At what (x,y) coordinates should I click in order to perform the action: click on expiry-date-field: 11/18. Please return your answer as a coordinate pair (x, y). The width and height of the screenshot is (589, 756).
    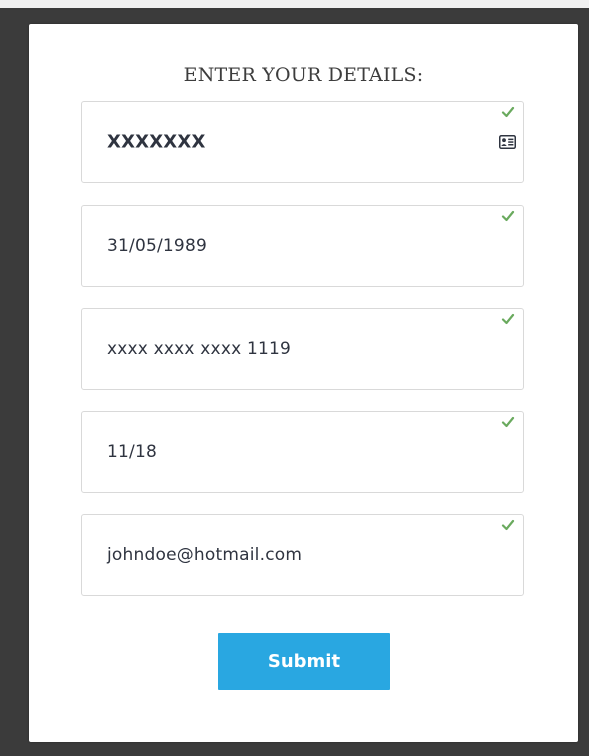
    Looking at the image, I should click on (302, 452).